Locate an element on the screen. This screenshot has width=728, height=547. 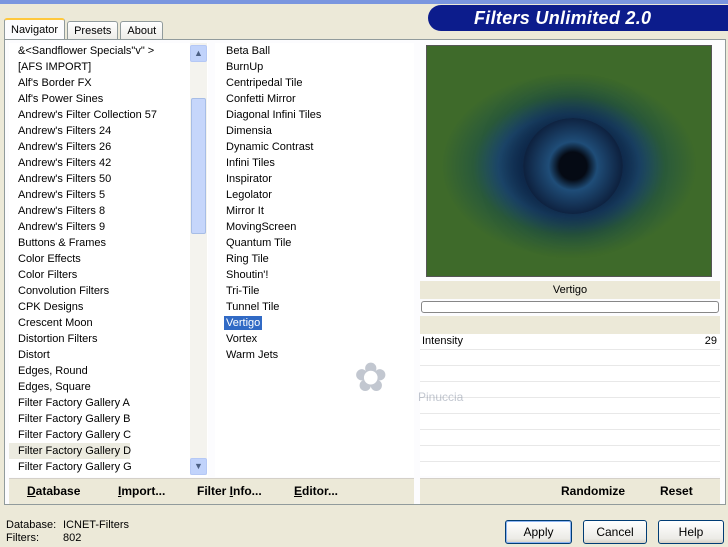
list-item: Centripedal Tile is located at coordinates (314, 83).